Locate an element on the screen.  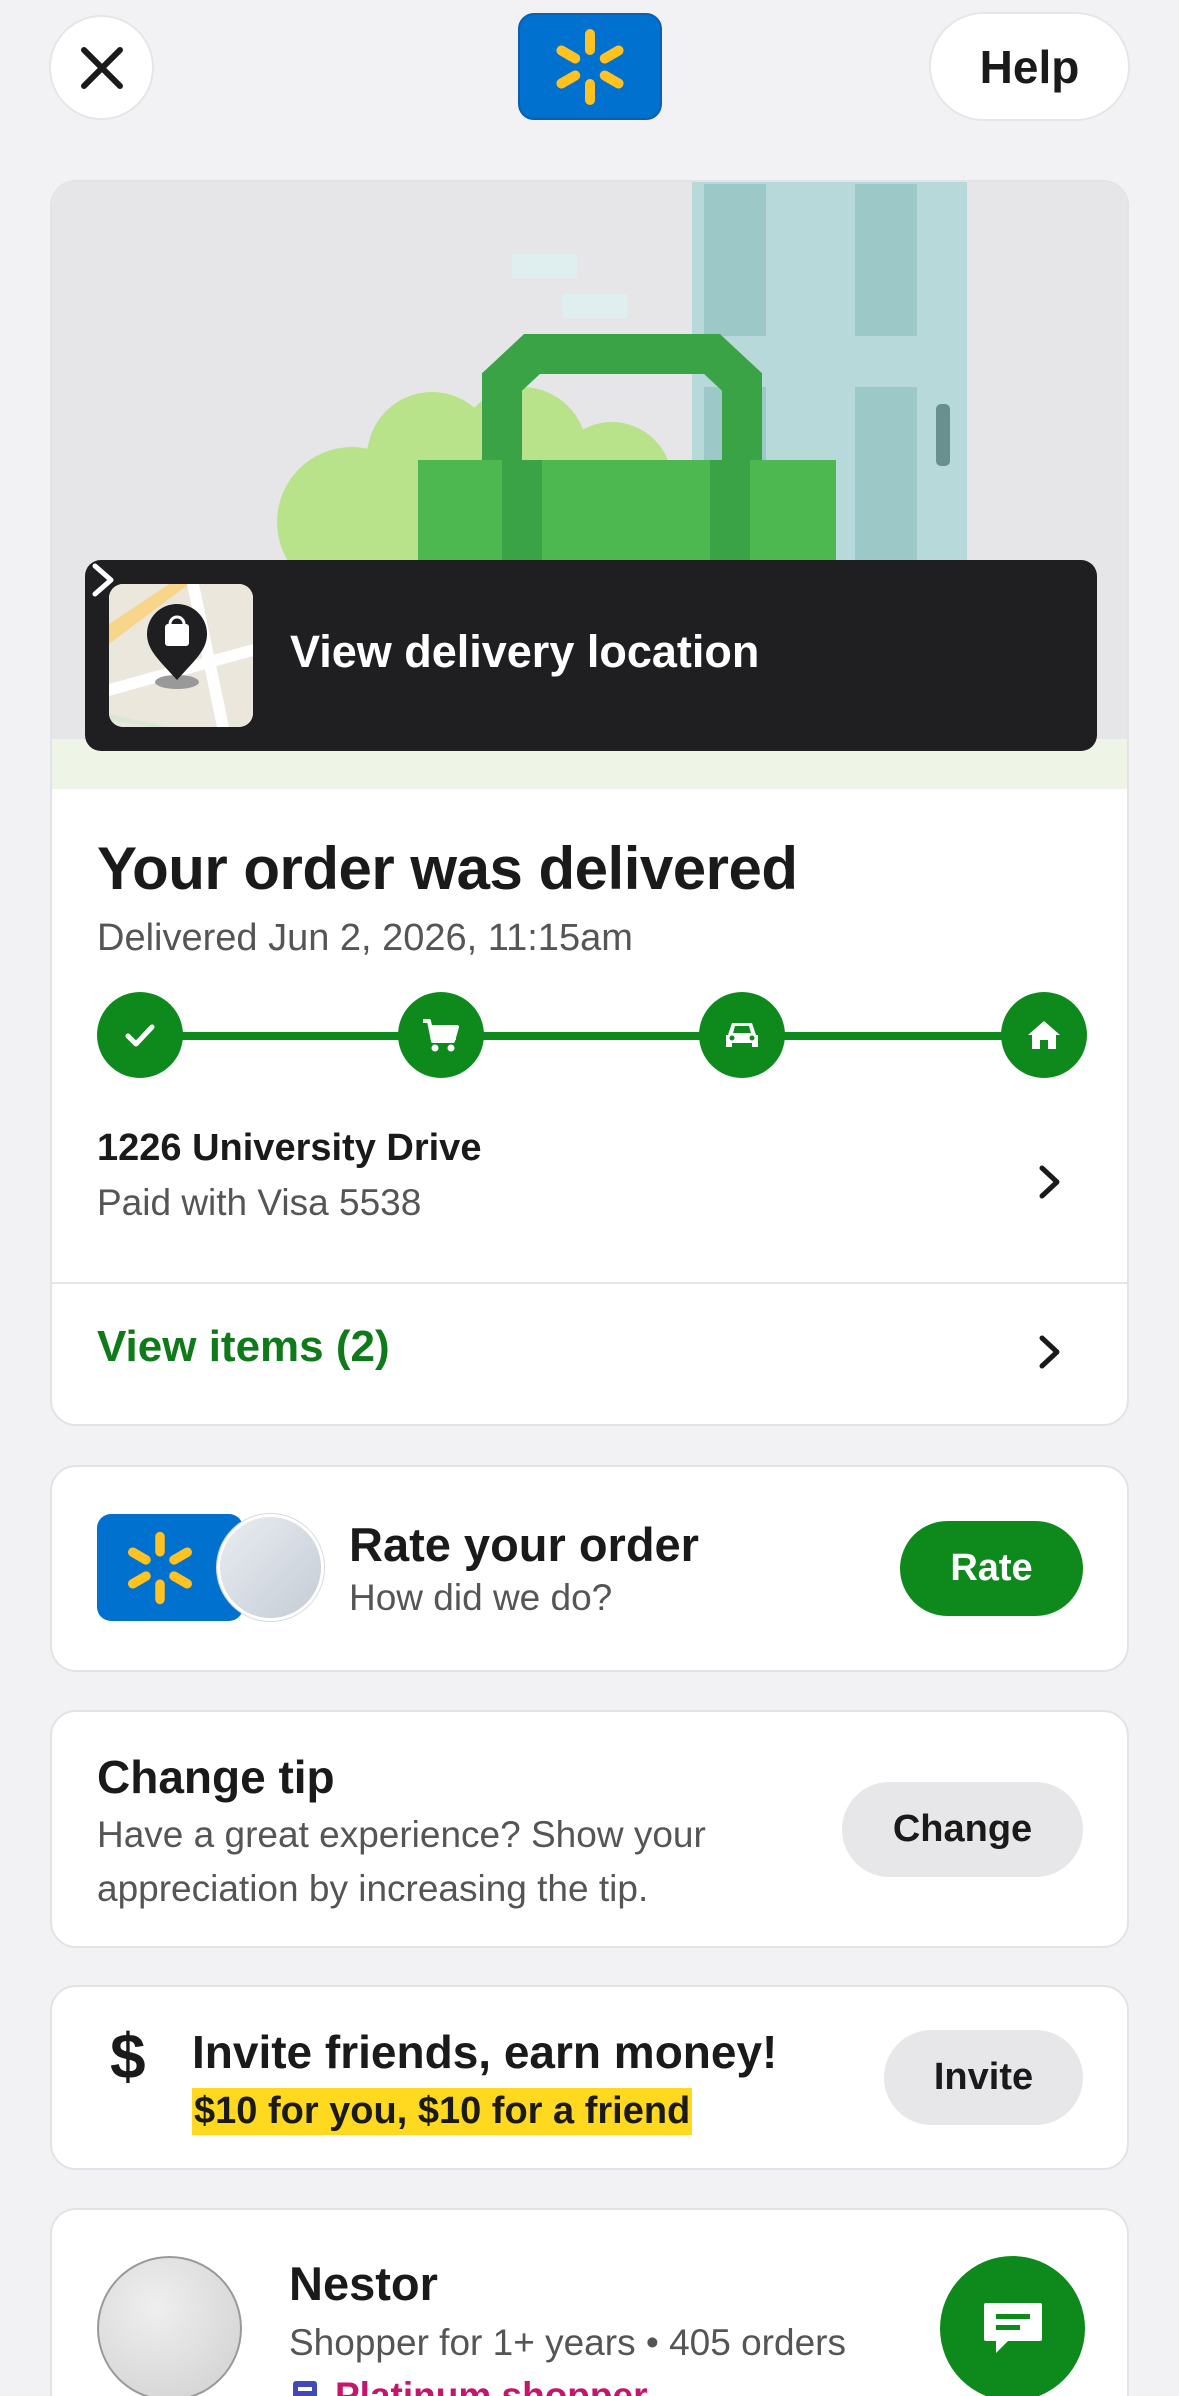
walmart-spark-logo is located at coordinates (590, 66).